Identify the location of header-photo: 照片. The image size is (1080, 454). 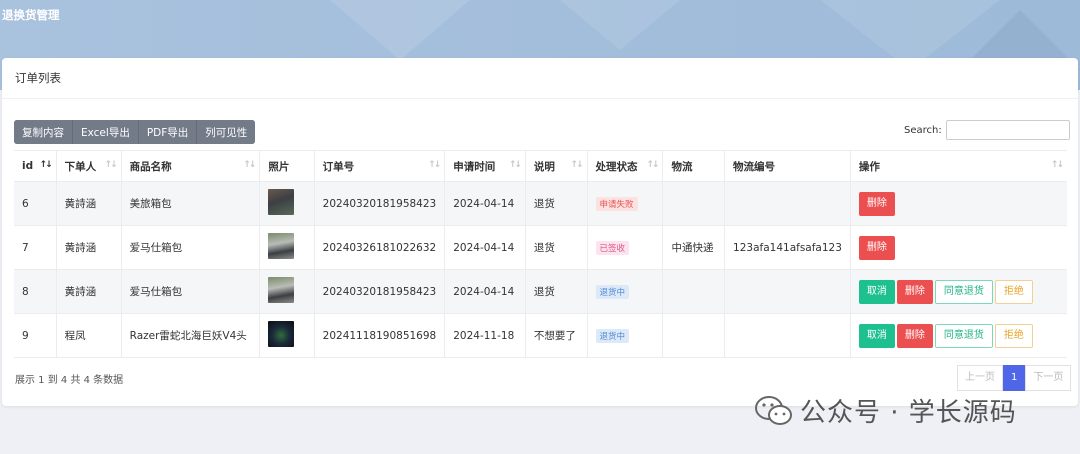
(287, 166).